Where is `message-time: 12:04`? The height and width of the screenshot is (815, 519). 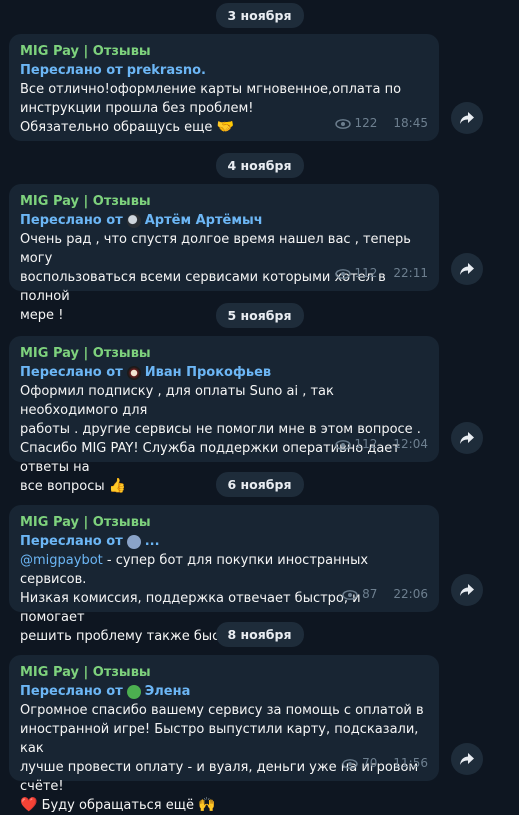 message-time: 12:04 is located at coordinates (410, 444).